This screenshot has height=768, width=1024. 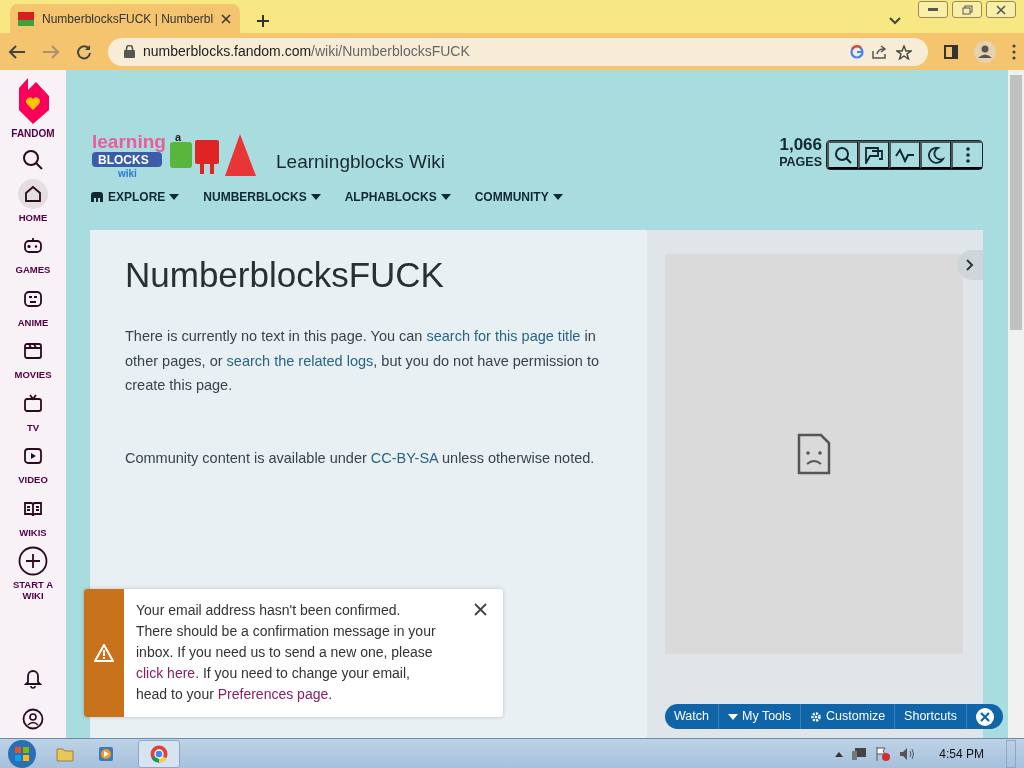 What do you see at coordinates (961, 753) in the screenshot?
I see `clock: 4:54 PM` at bounding box center [961, 753].